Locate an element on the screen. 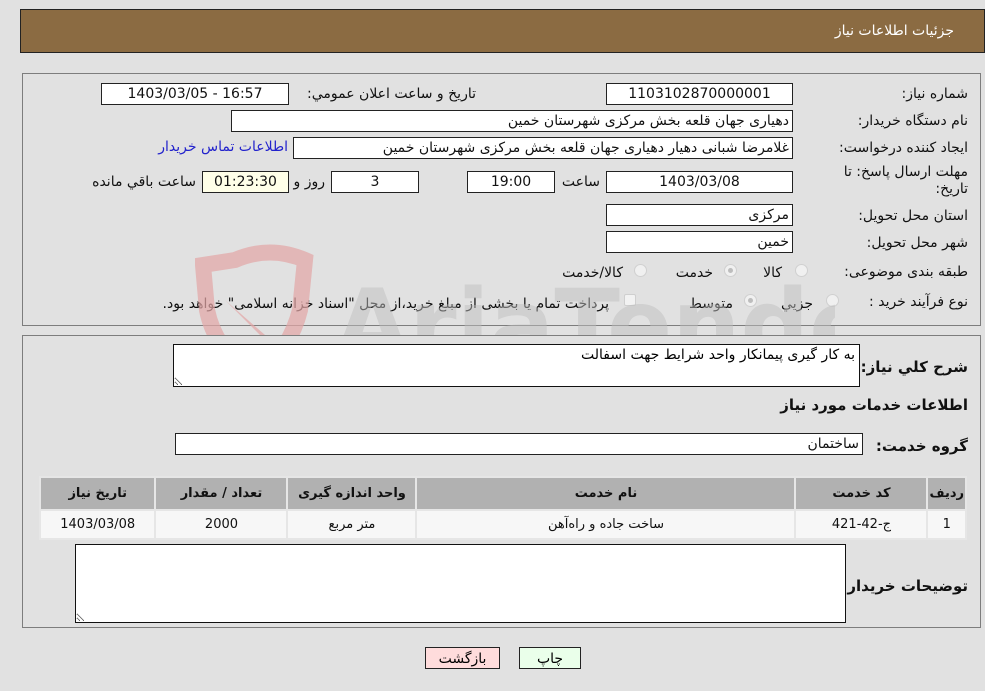 The width and height of the screenshot is (985, 691). purchase-option-medium: متوسط is located at coordinates (711, 304).